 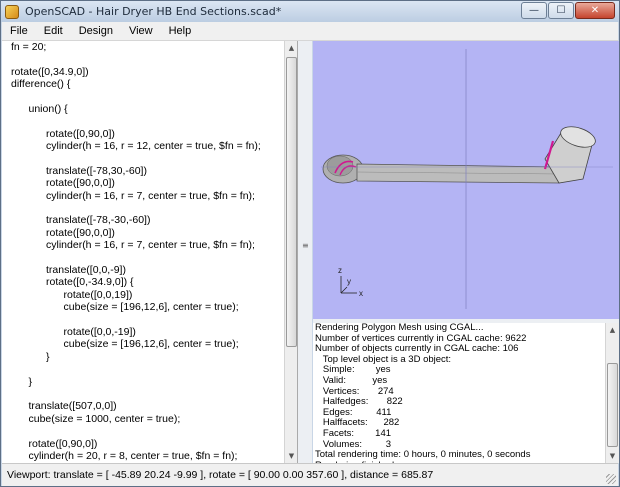 What do you see at coordinates (595, 10) in the screenshot?
I see `close-button: ✕` at bounding box center [595, 10].